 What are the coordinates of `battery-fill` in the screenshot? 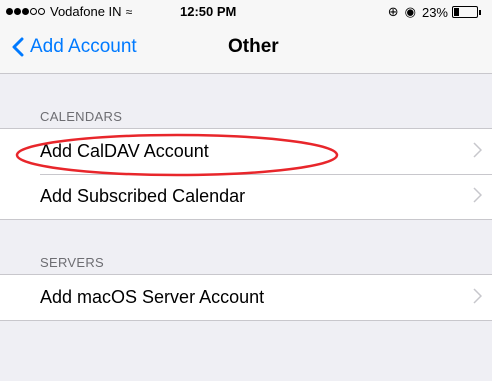 It's located at (456, 12).